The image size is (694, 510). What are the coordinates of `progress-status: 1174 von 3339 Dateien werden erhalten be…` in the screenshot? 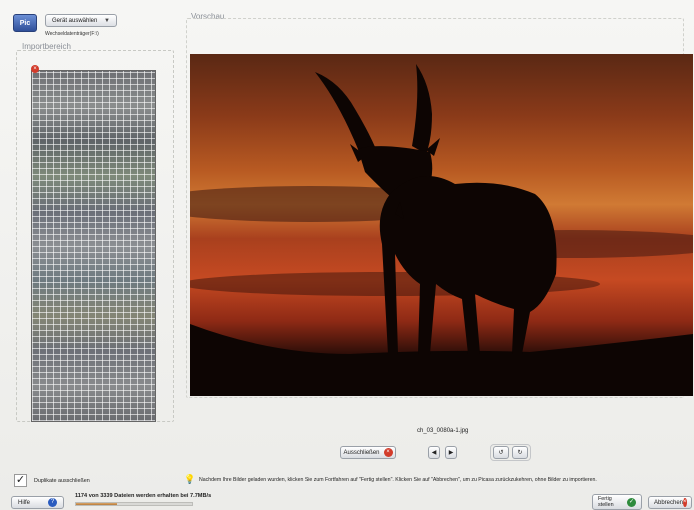 It's located at (143, 496).